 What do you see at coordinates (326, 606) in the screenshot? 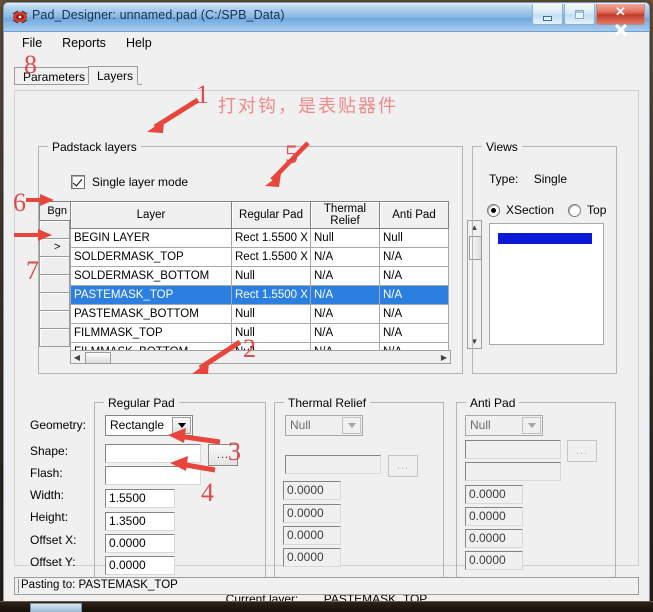
I see `desktop-taskbar` at bounding box center [326, 606].